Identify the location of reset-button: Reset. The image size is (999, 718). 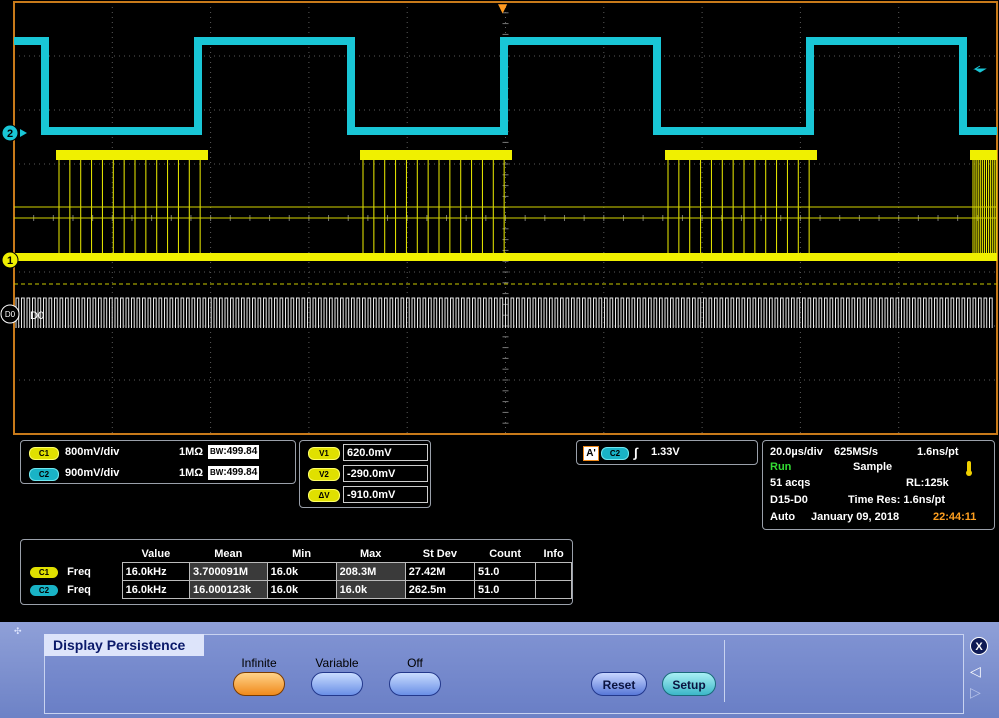
(619, 684).